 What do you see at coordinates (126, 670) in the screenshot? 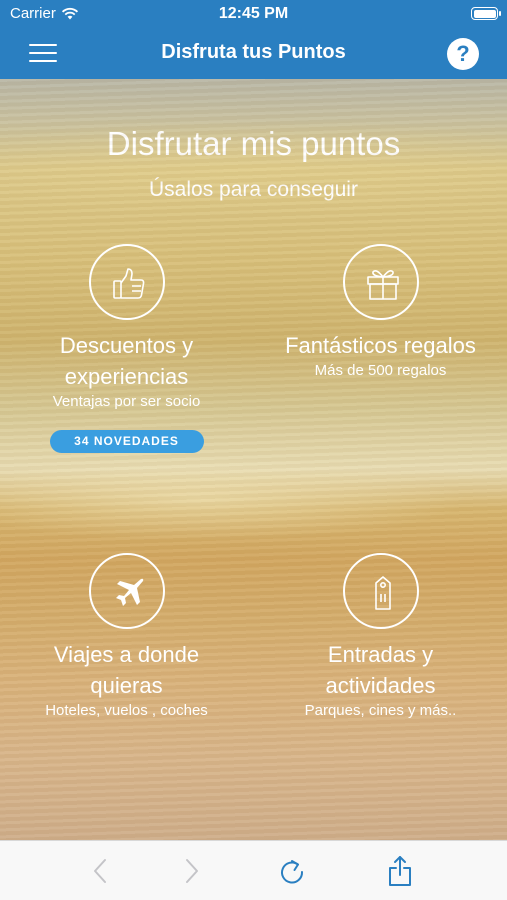
I see `tile-title: Viajes a donde quieras` at bounding box center [126, 670].